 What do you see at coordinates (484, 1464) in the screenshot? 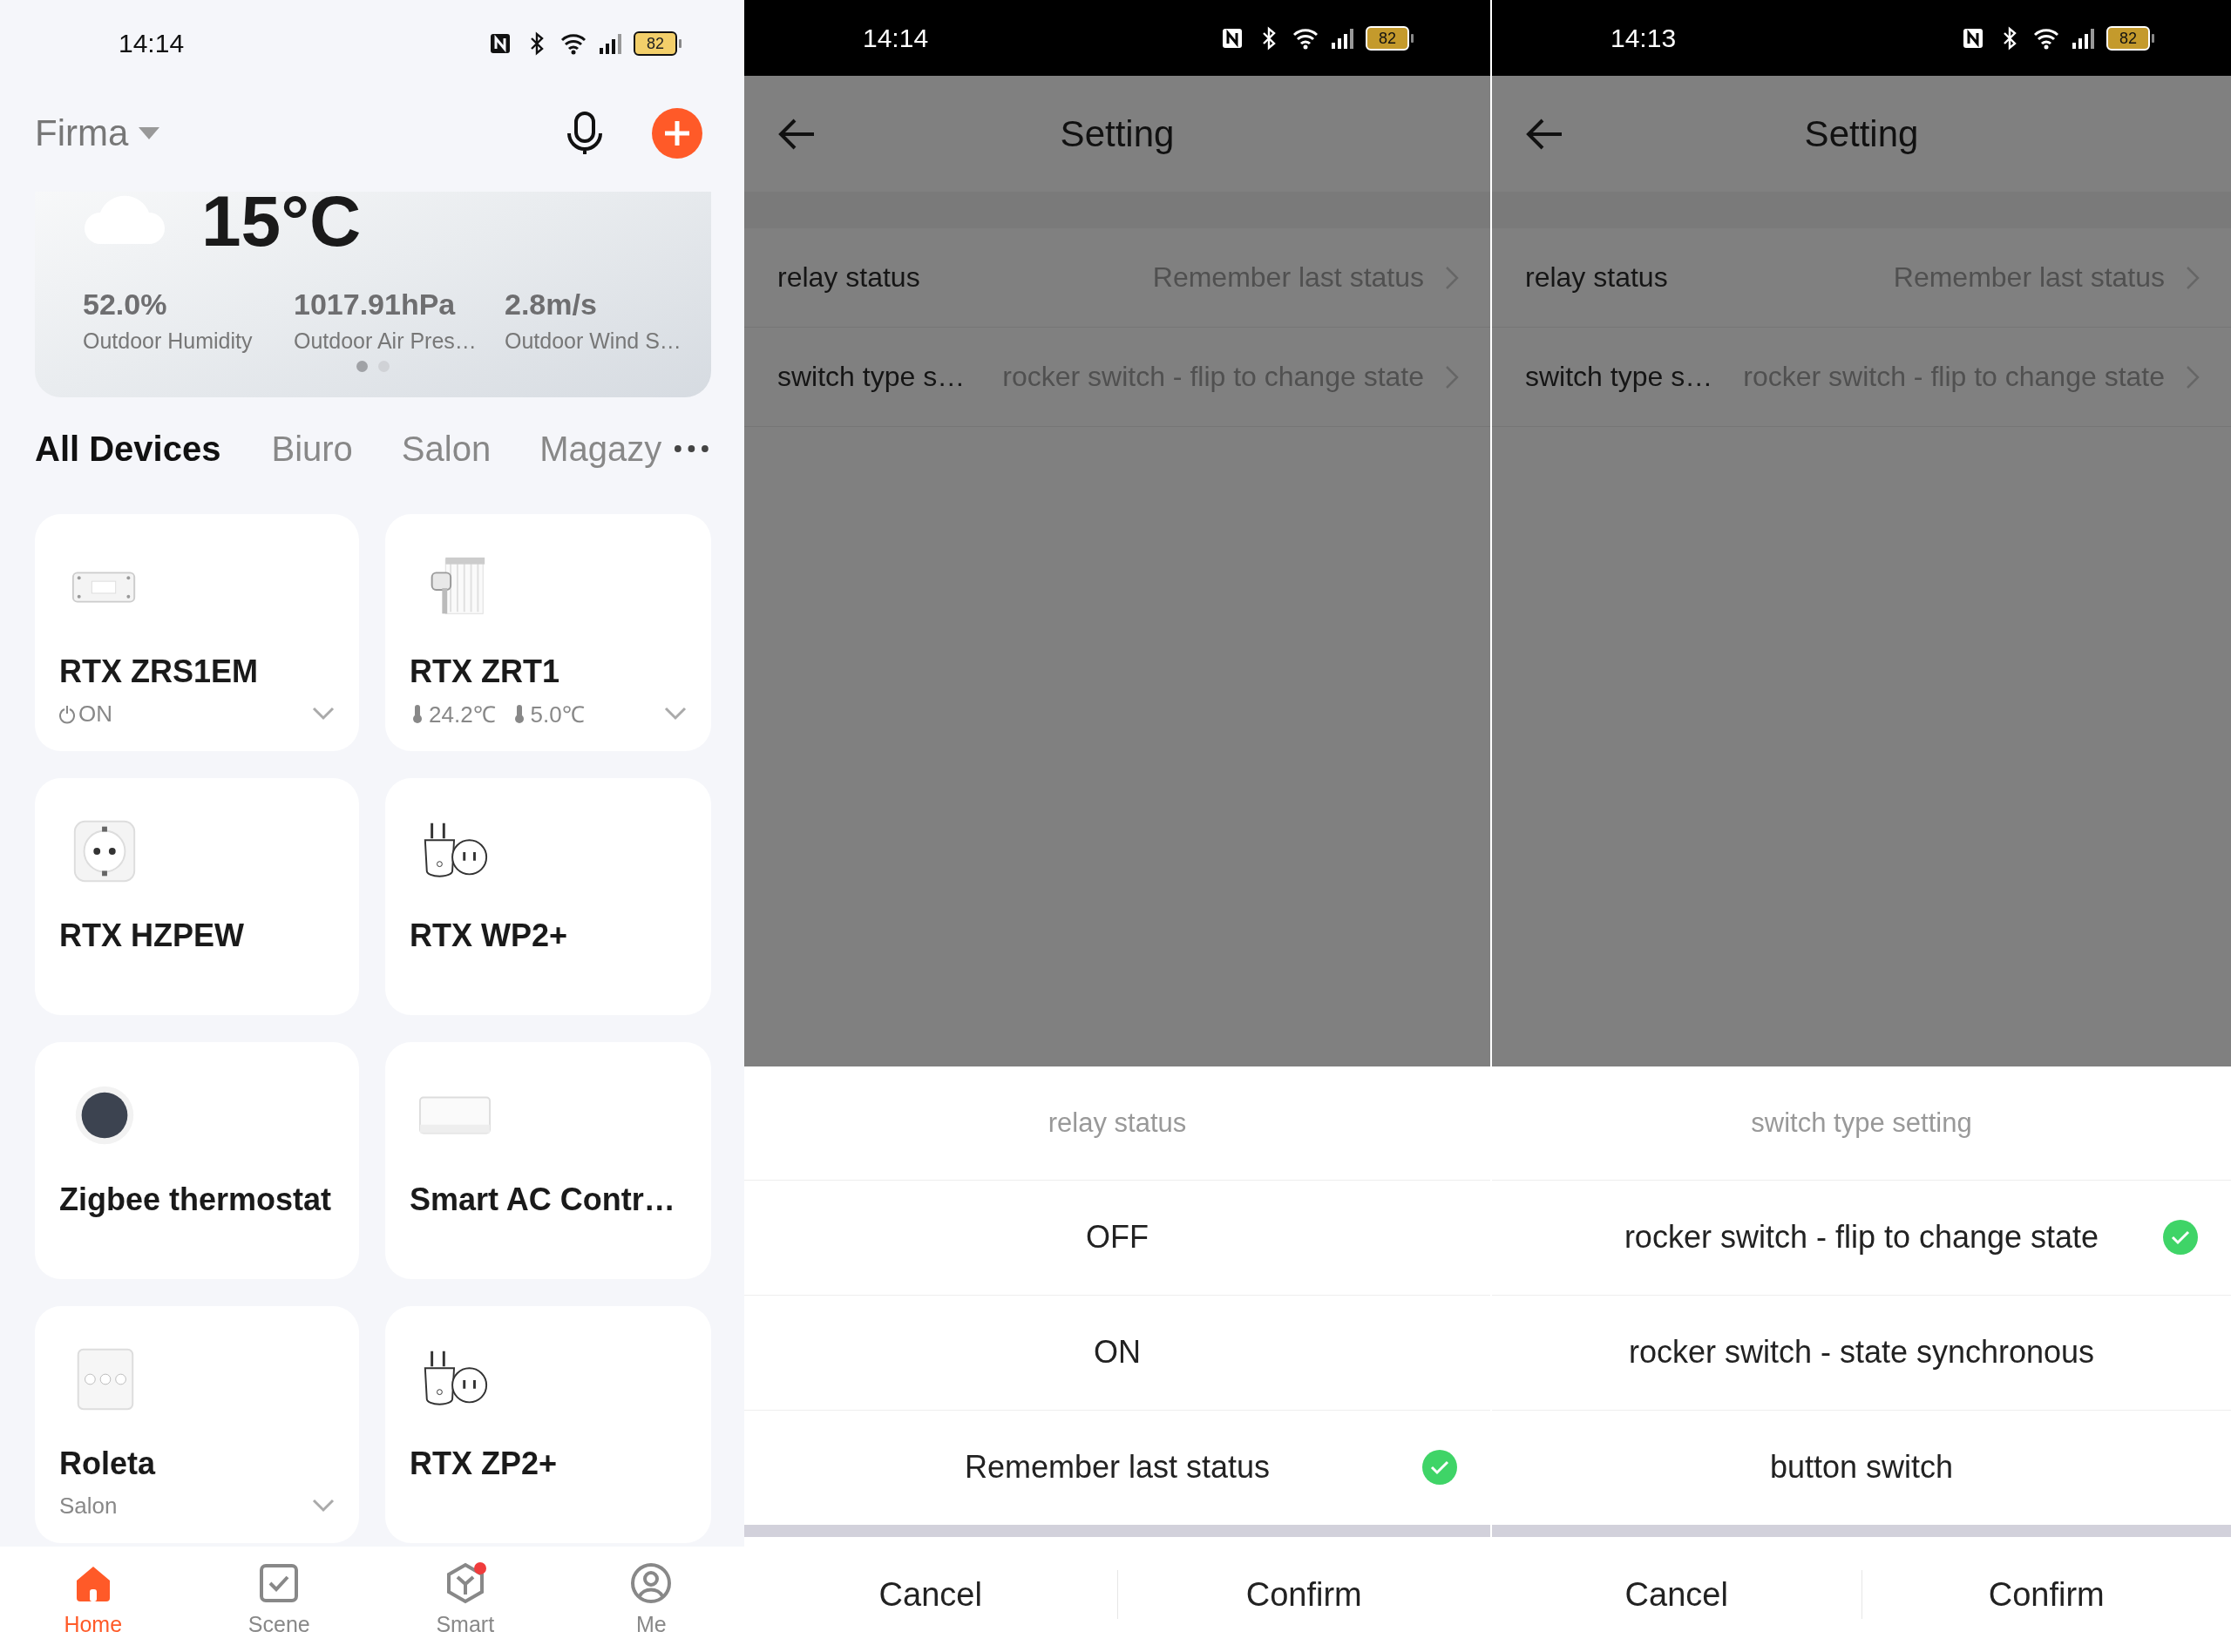
I see `device-name: RTX ZP2+` at bounding box center [484, 1464].